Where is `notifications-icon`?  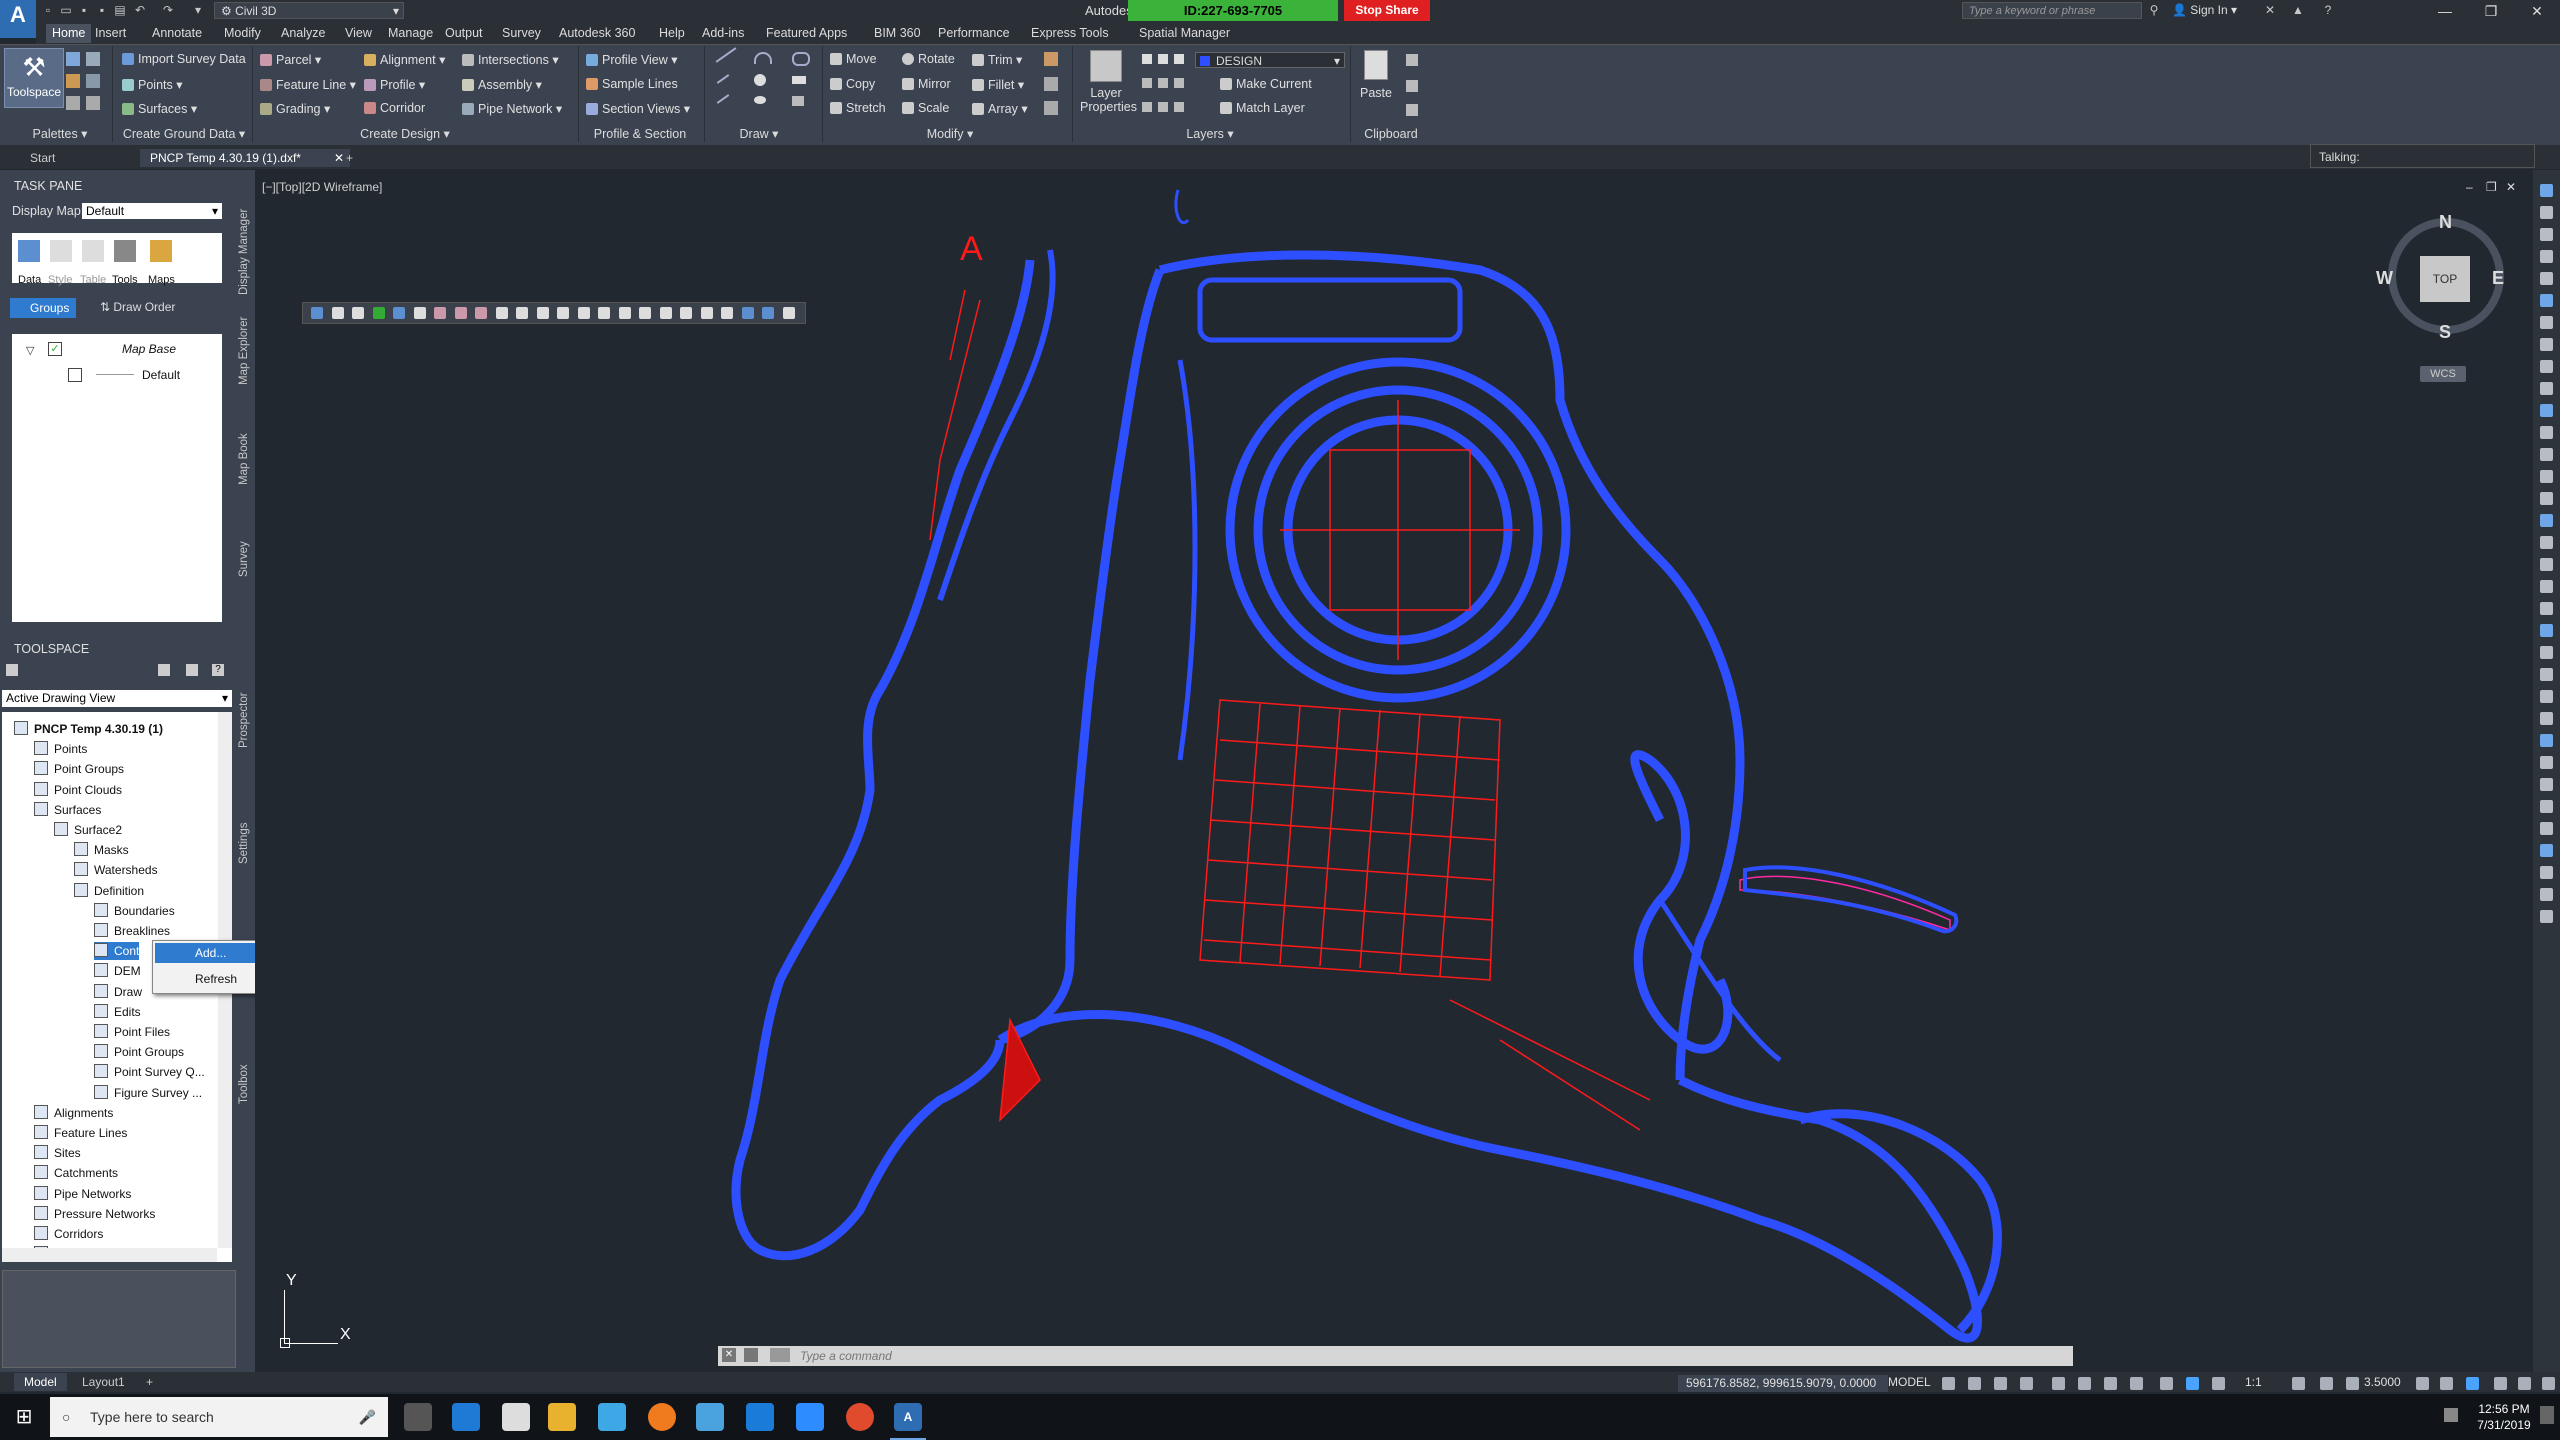 notifications-icon is located at coordinates (2547, 1415).